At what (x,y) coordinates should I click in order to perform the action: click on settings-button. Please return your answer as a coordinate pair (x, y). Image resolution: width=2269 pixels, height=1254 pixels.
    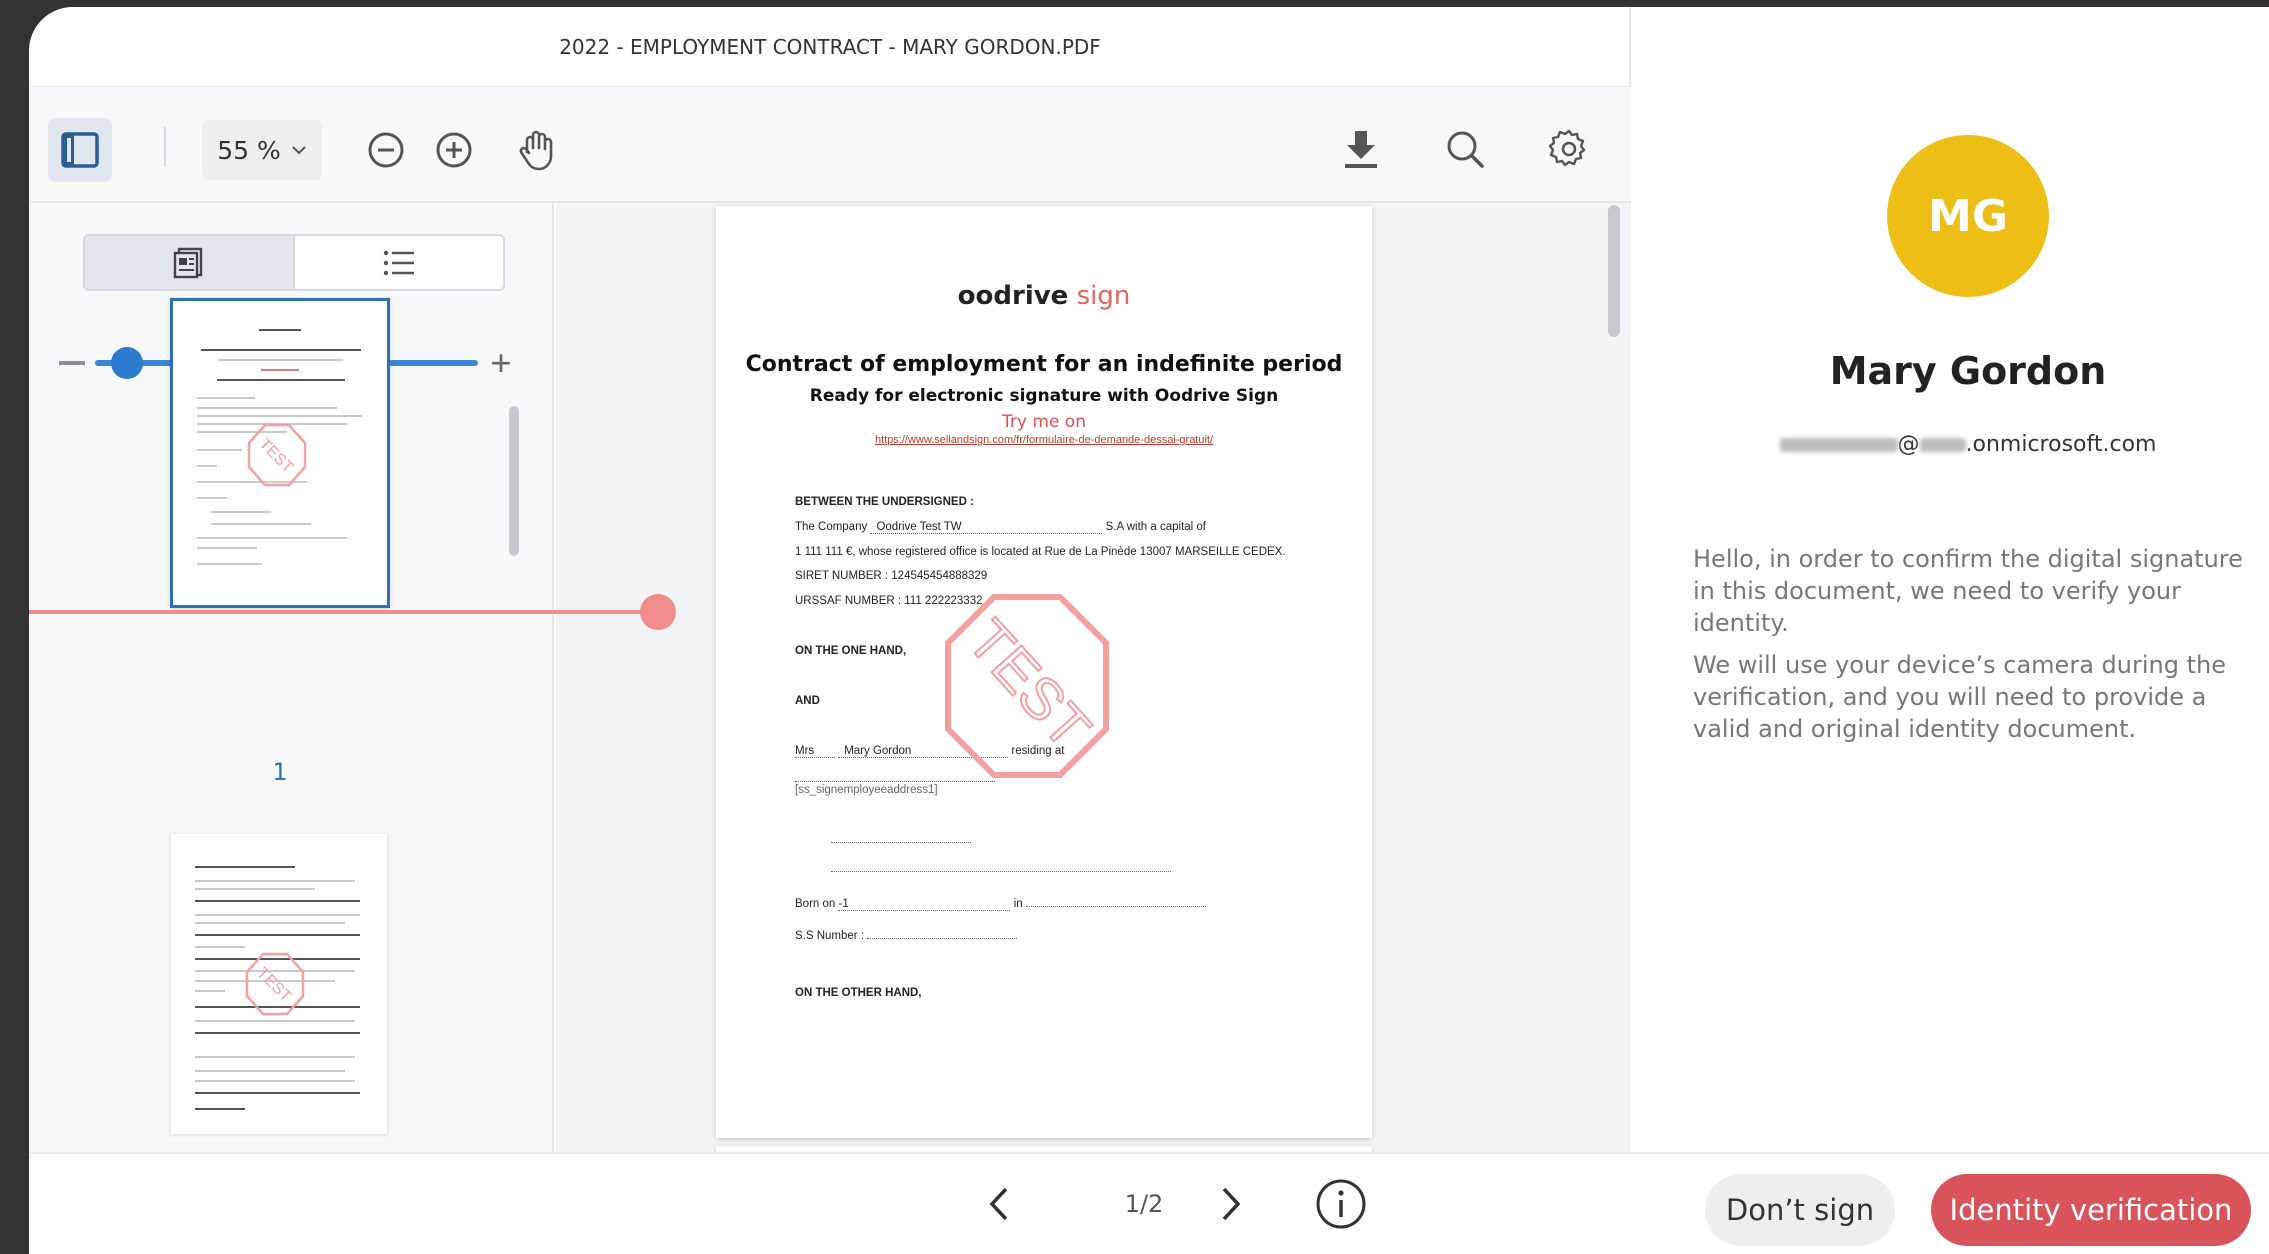
    Looking at the image, I should click on (1569, 149).